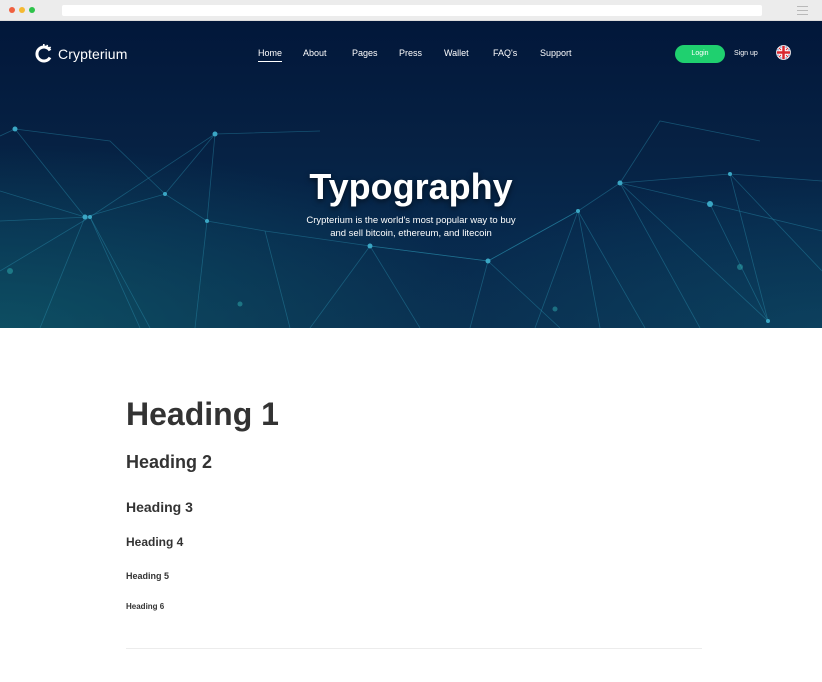  Describe the element at coordinates (411, 233) in the screenshot. I see `hero-subtitle-line-2: and sell bitcoin, ethereum, and litecoin` at that location.